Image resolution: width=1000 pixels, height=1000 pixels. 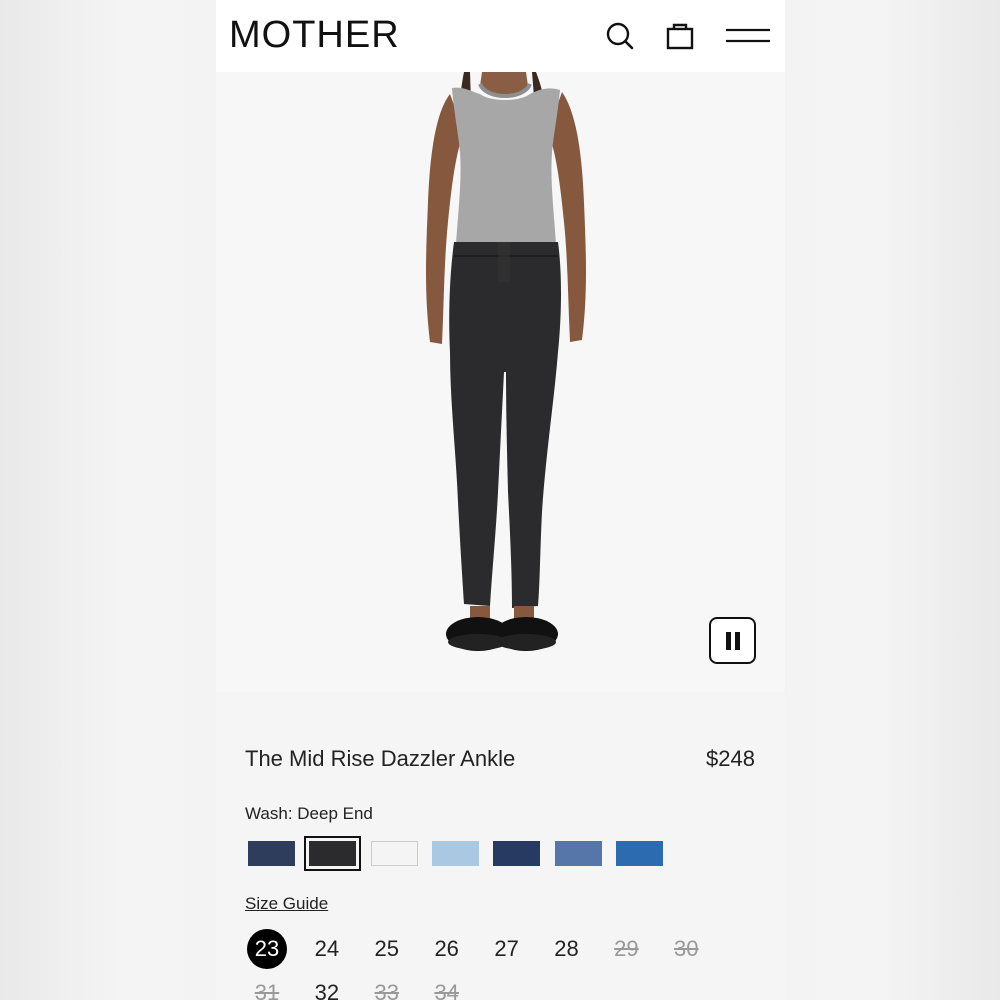 I want to click on product-title: The Mid Rise Dazzler Ankle, so click(x=380, y=758).